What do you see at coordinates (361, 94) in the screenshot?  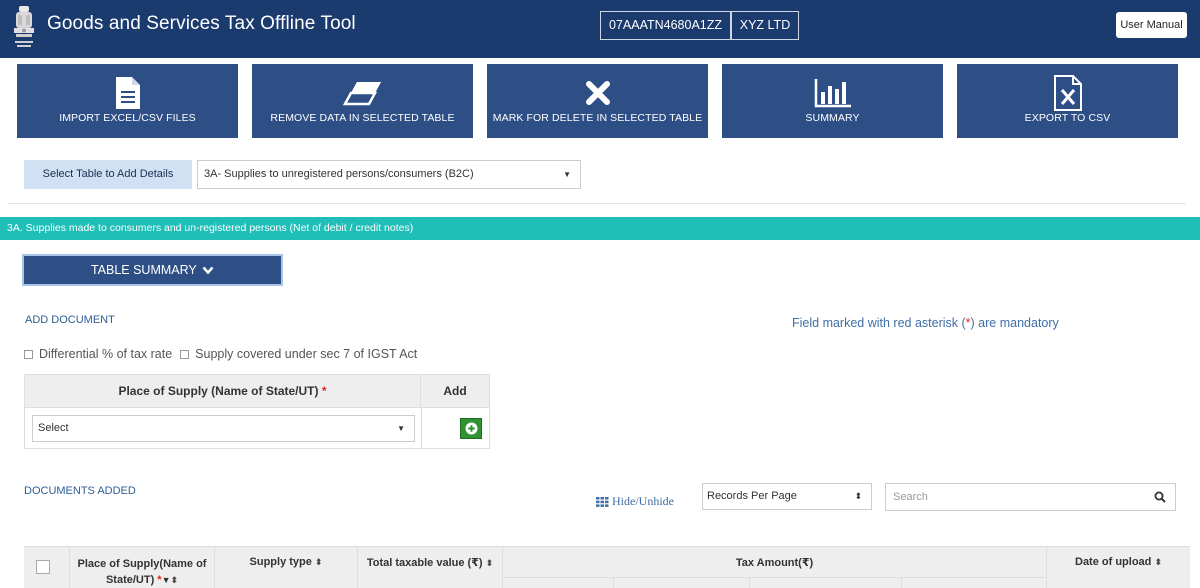 I see `eraser-icon` at bounding box center [361, 94].